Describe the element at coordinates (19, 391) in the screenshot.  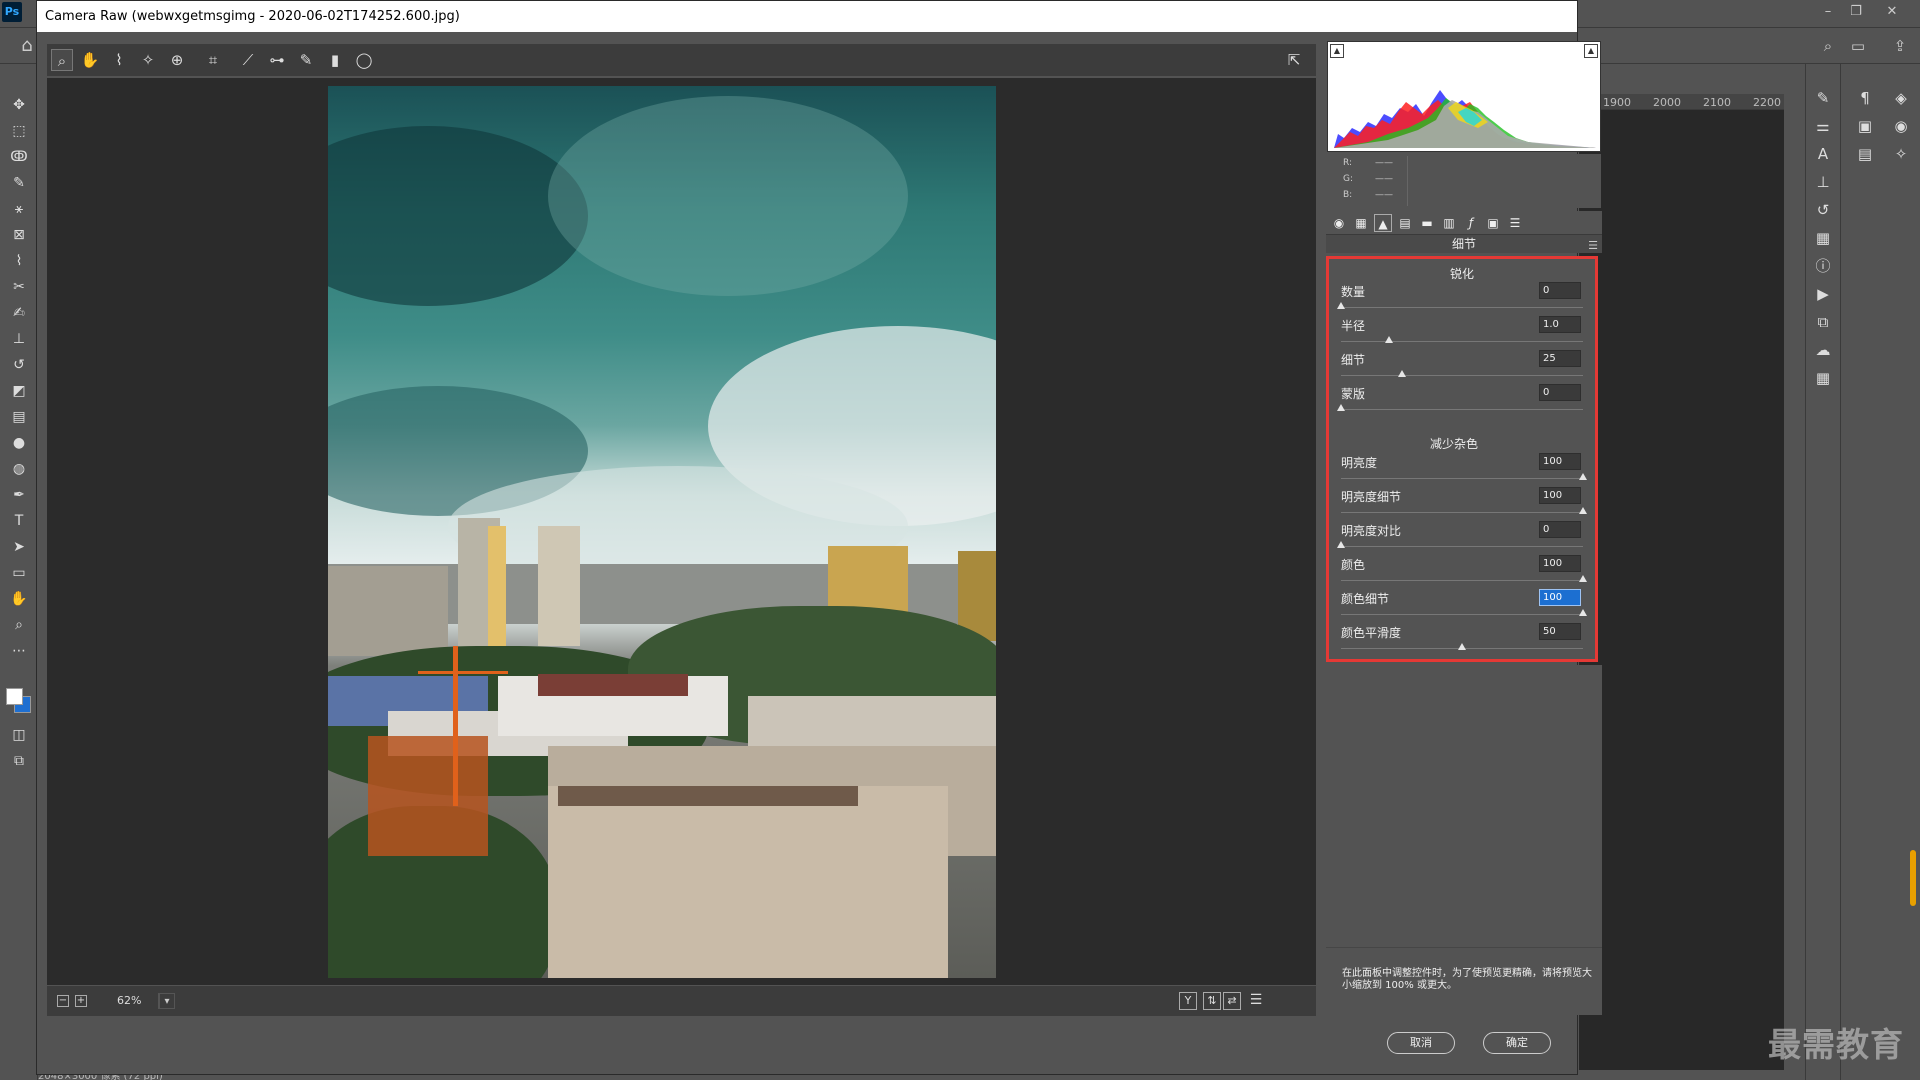
I see `eraser-tool-icon: ◩` at that location.